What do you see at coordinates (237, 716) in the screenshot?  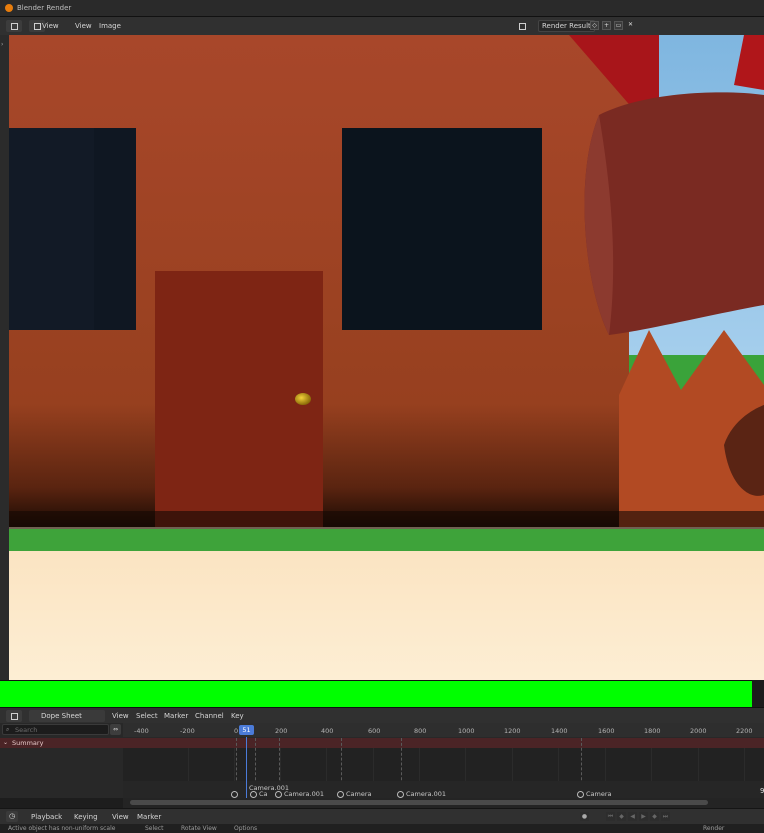 I see `dope-menu-key: Key` at bounding box center [237, 716].